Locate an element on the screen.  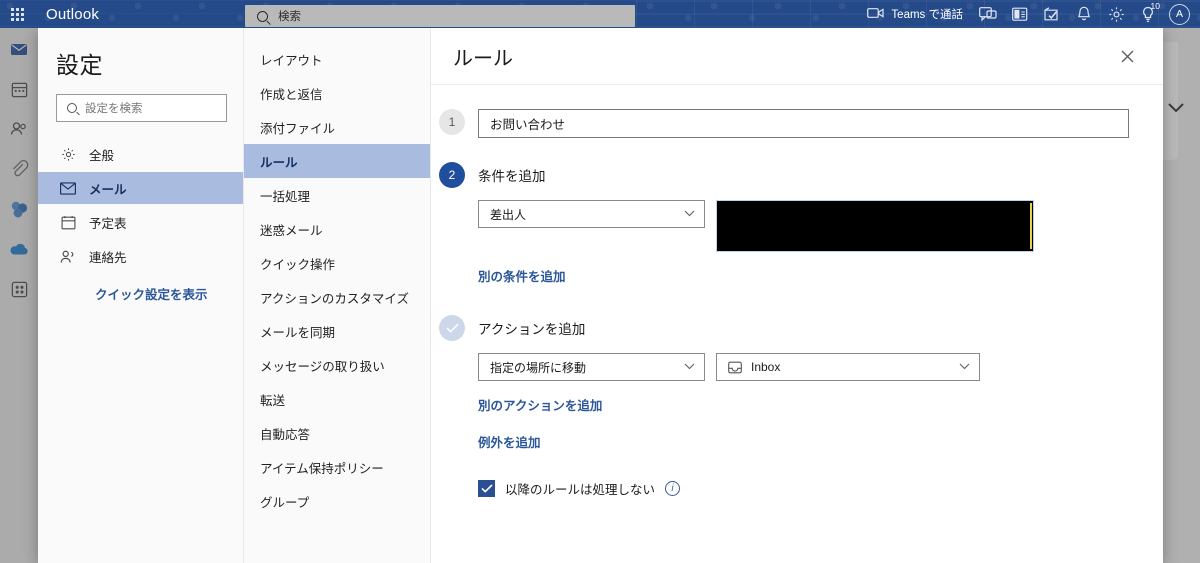
subnav-item-forwarding: 転送 is located at coordinates (337, 399).